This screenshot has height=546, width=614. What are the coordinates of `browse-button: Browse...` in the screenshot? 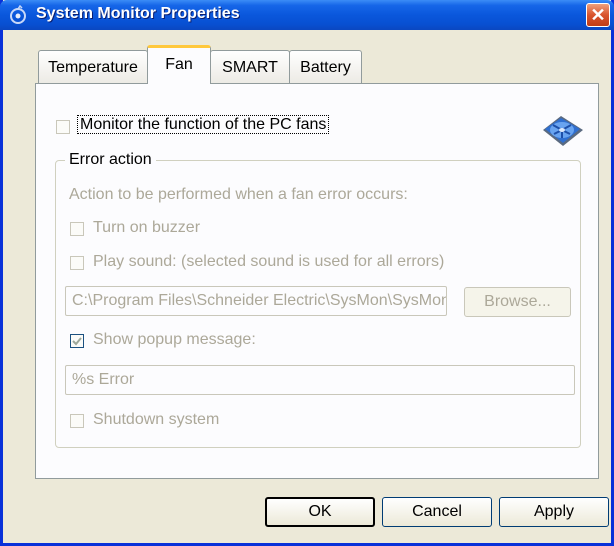 It's located at (517, 302).